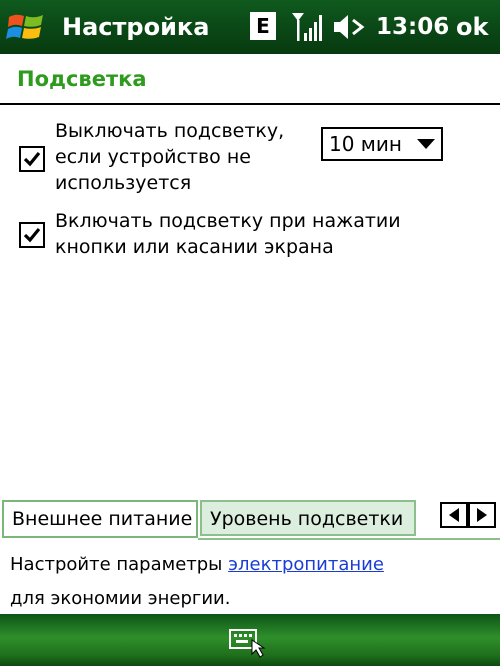 The width and height of the screenshot is (500, 666). Describe the element at coordinates (153, 157) in the screenshot. I see `turn-off-line-2: если устройство не` at that location.